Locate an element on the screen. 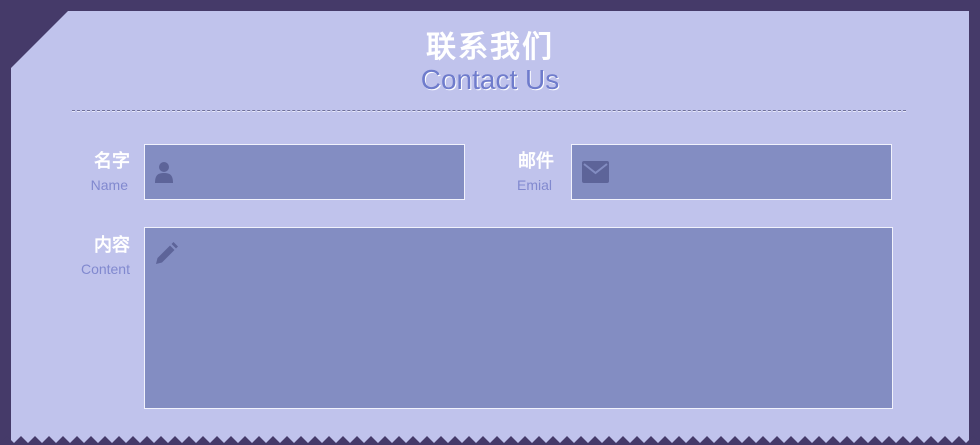 This screenshot has height=445, width=980. email-label-en: Emial is located at coordinates (534, 185).